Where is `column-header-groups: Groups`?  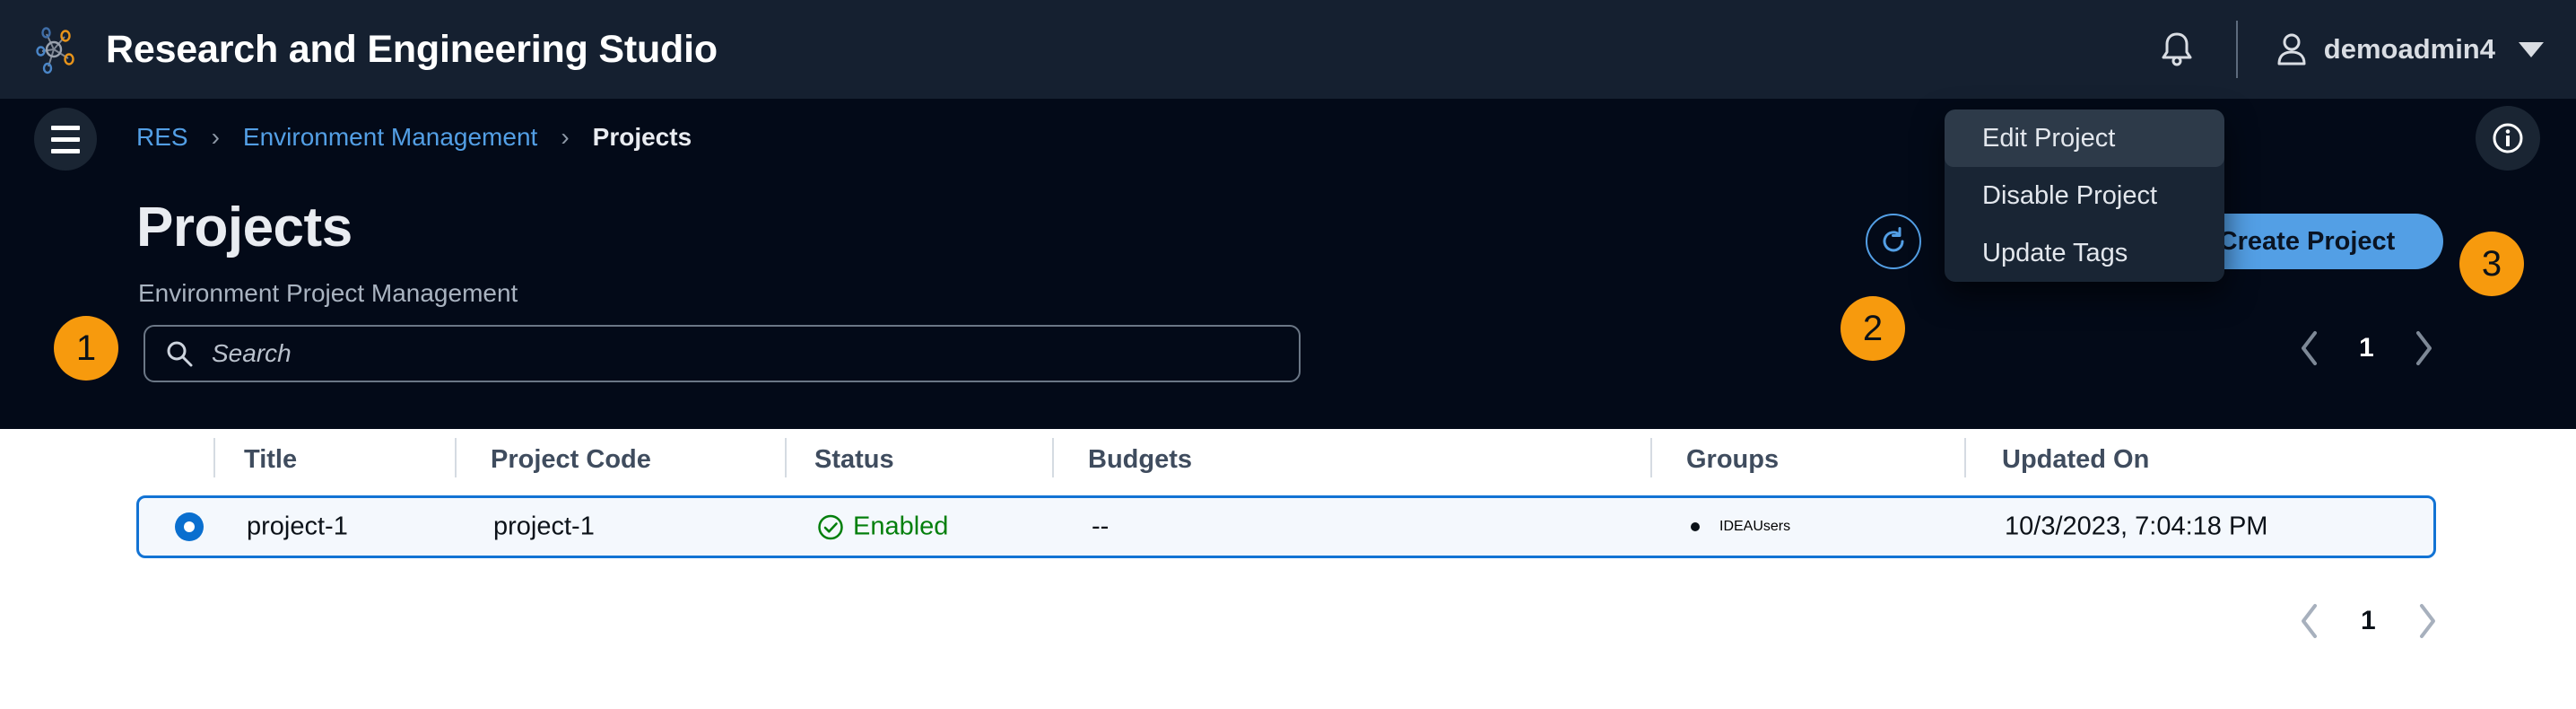
column-header-groups: Groups is located at coordinates (1732, 460).